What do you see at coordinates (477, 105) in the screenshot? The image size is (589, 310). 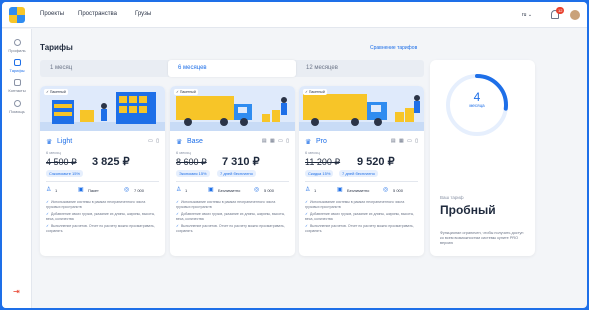 I see `remaining-unit: месяца` at bounding box center [477, 105].